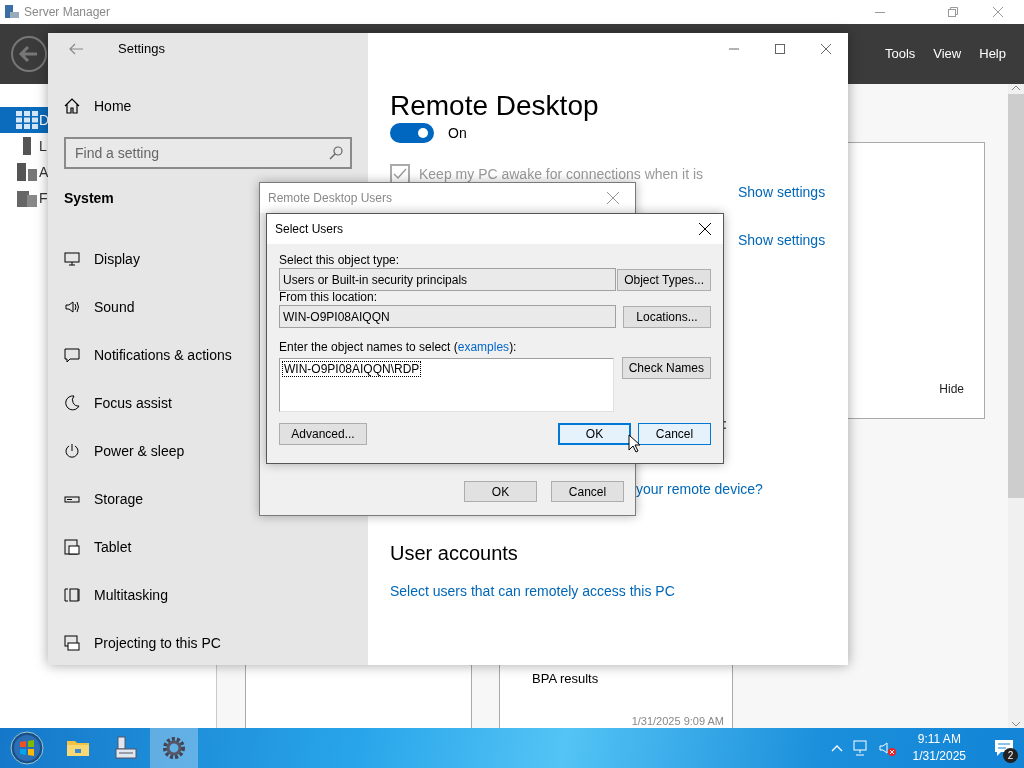 This screenshot has width=1024, height=768. I want to click on nav-label: A, so click(43, 172).